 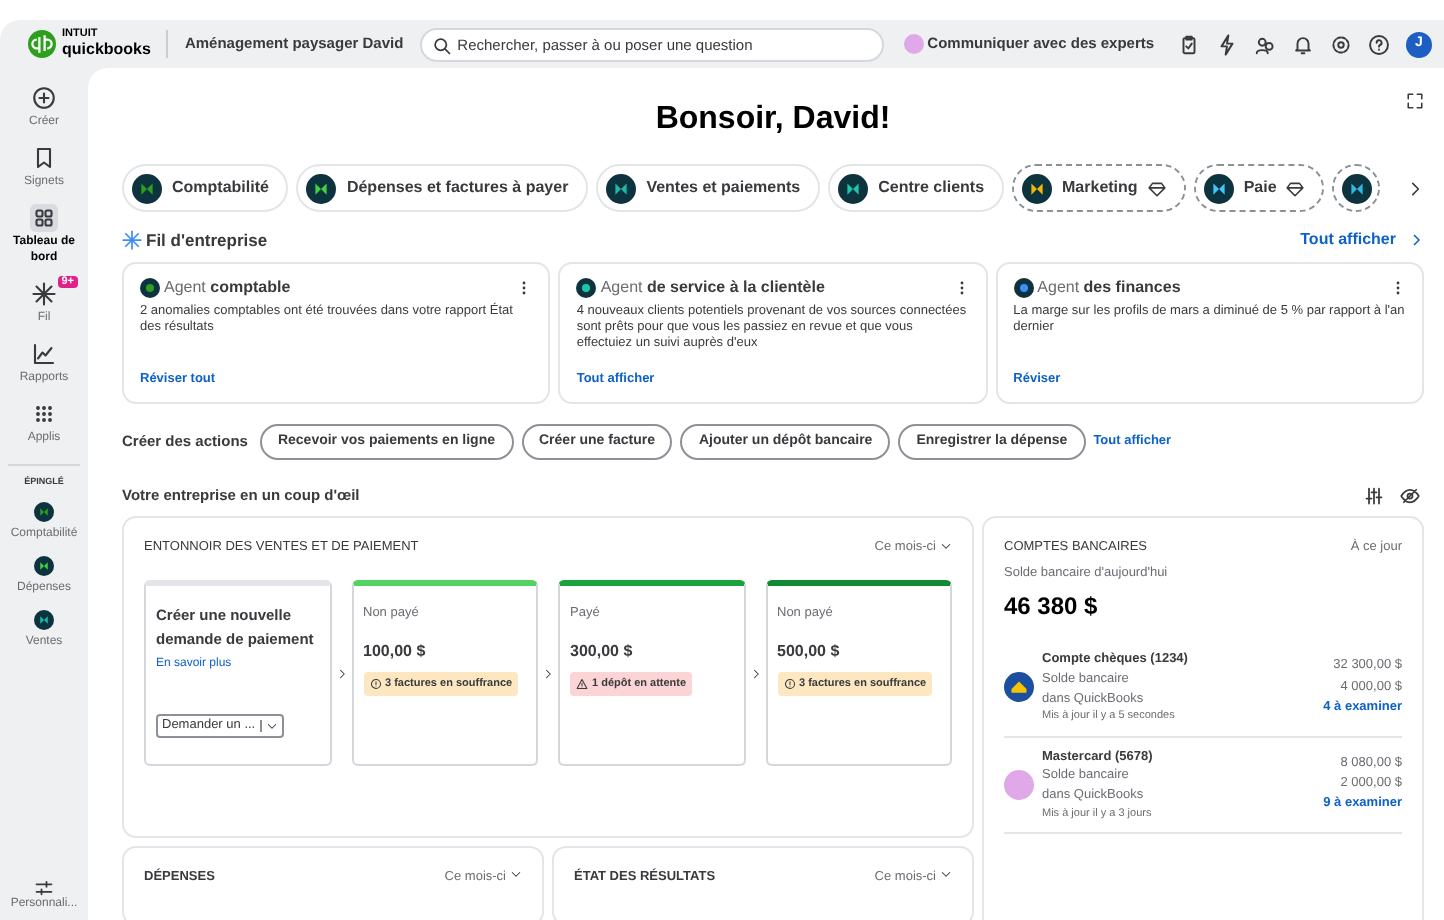 I want to click on greeting-heading: Bonsoir, David!, so click(x=773, y=120).